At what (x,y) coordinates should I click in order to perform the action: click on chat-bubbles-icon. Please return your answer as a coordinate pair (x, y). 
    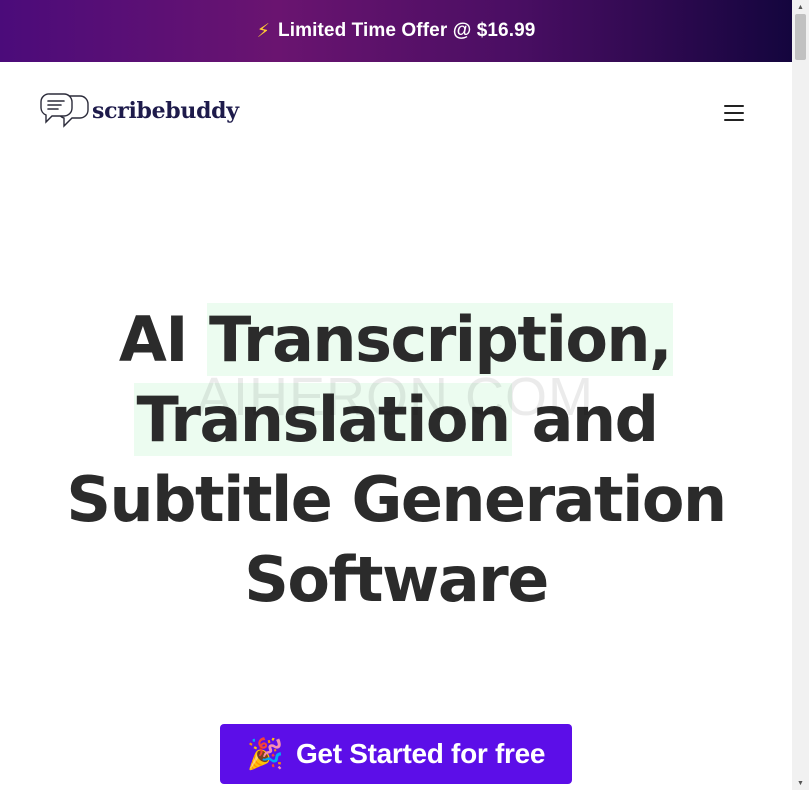
    Looking at the image, I should click on (65, 111).